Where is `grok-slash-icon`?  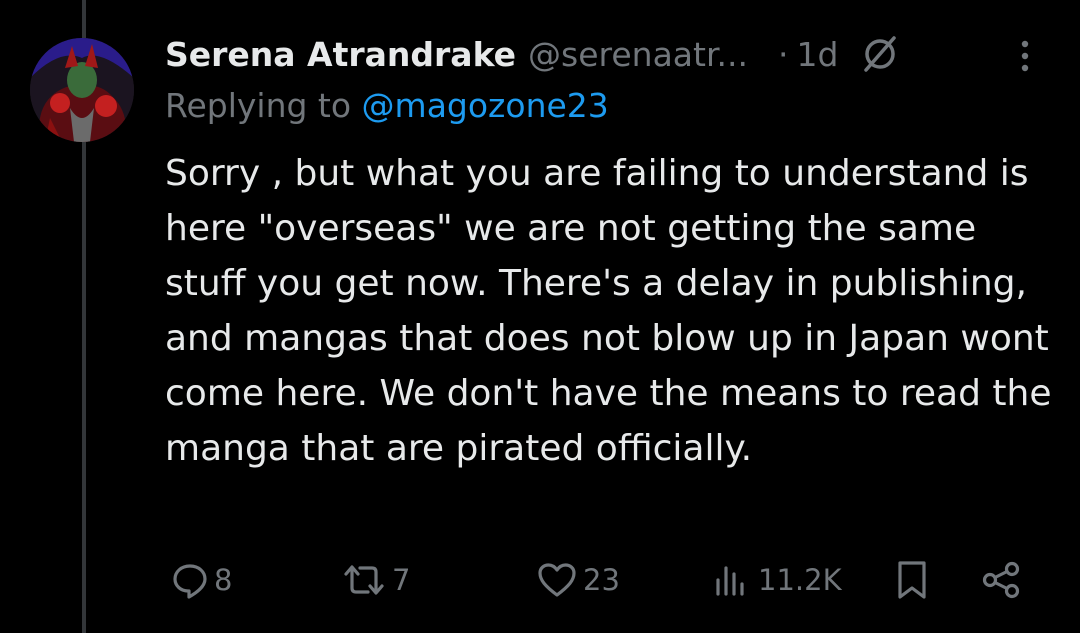 grok-slash-icon is located at coordinates (880, 54).